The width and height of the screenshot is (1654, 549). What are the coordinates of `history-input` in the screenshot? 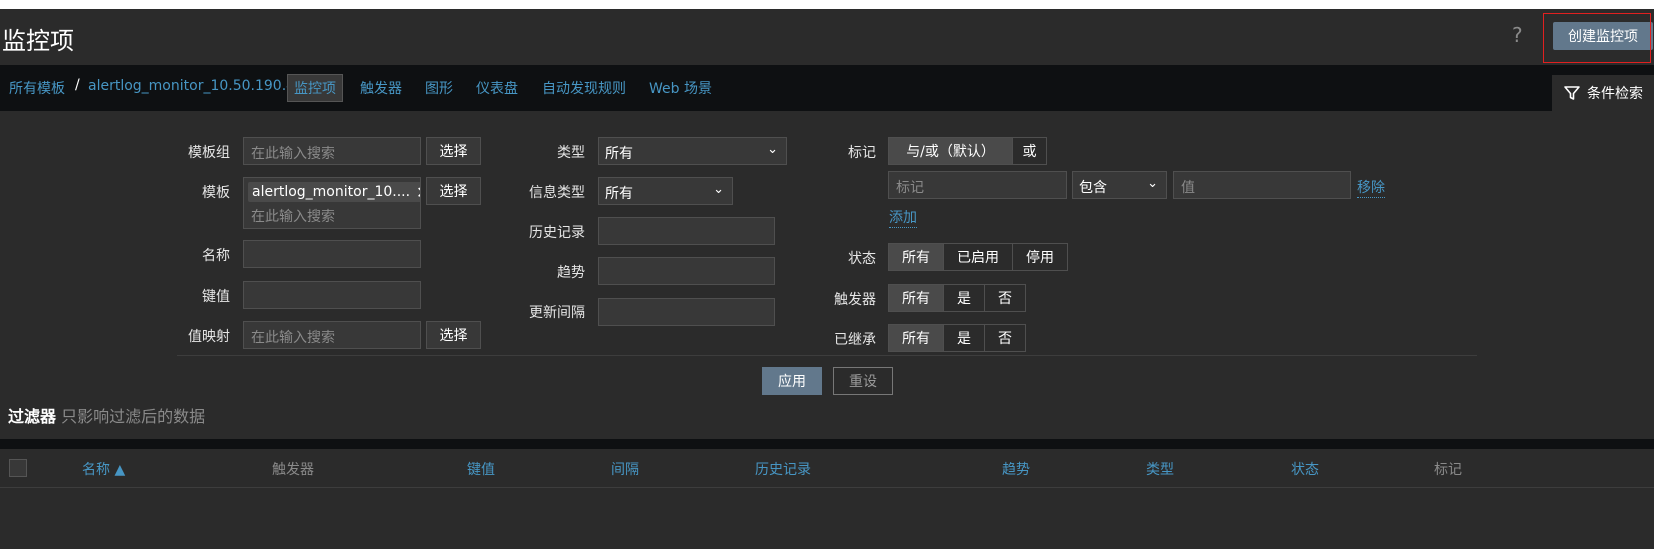 It's located at (686, 231).